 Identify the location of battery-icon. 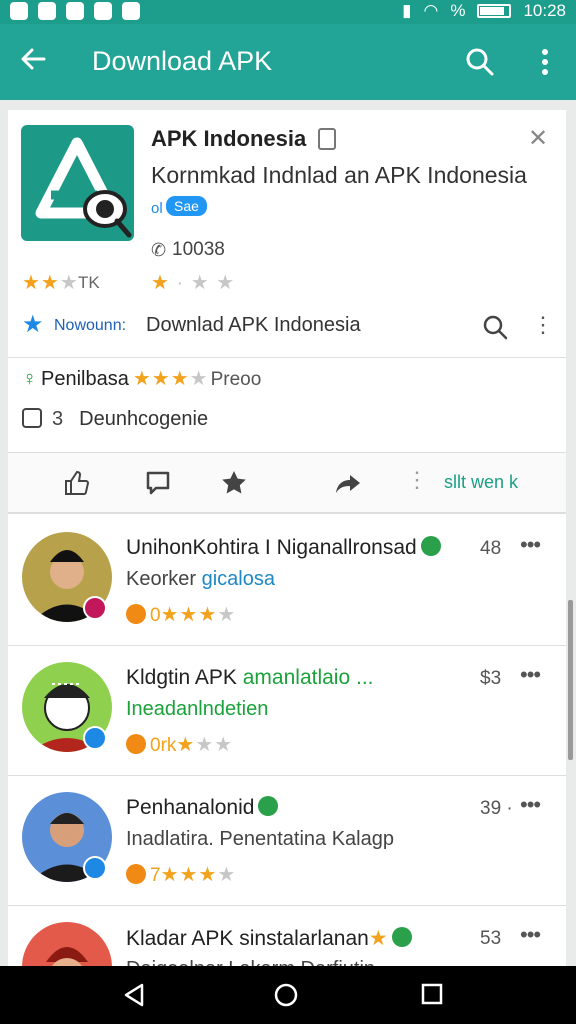
(494, 11).